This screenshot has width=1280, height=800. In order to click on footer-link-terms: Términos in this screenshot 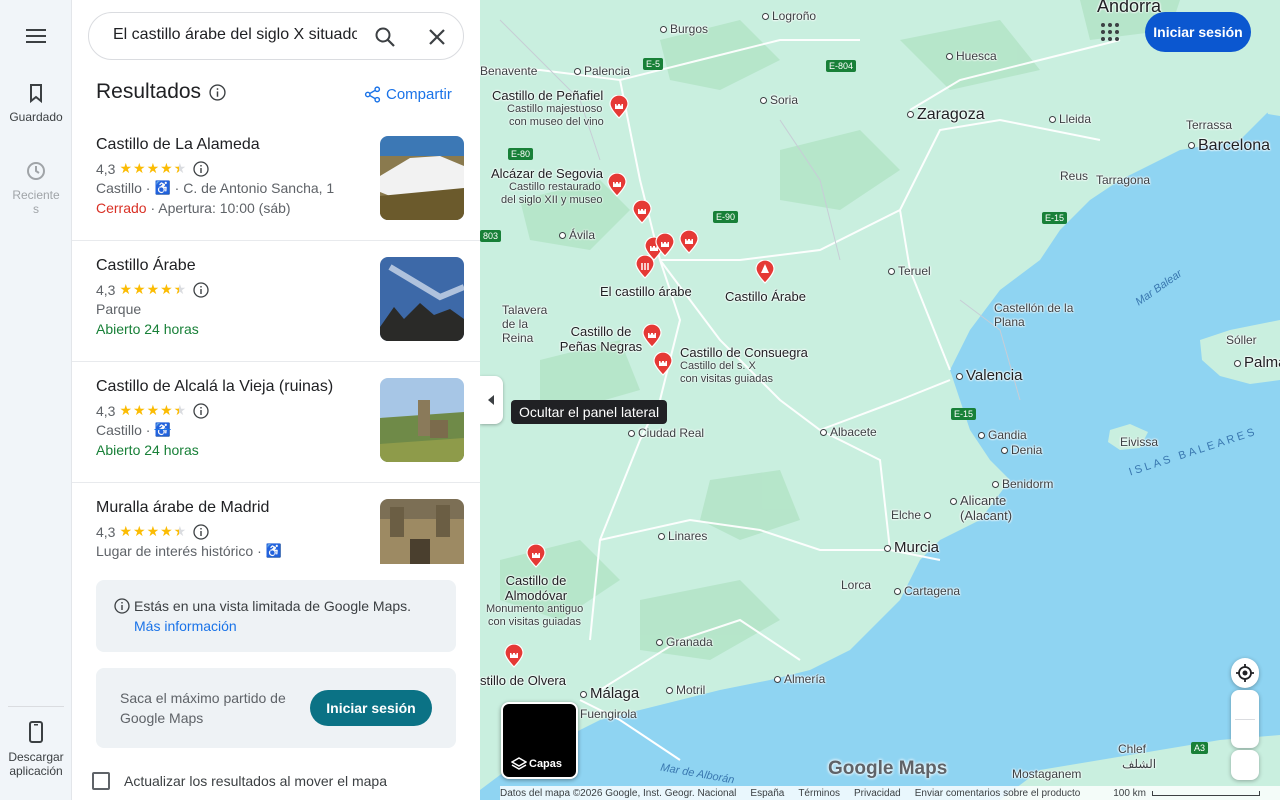, I will do `click(819, 793)`.